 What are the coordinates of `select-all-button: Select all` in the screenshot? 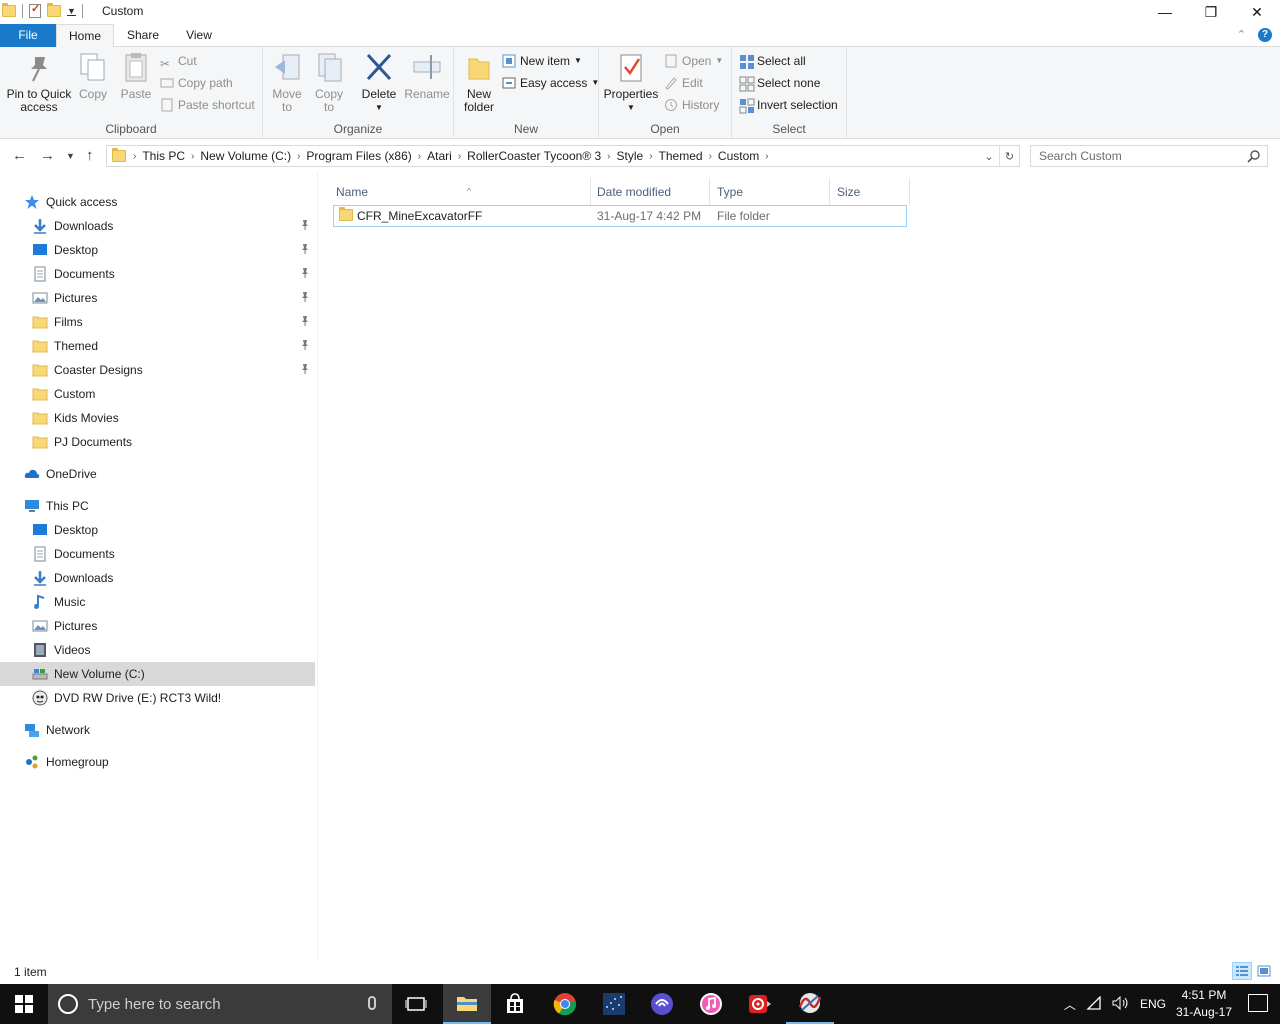 It's located at (772, 61).